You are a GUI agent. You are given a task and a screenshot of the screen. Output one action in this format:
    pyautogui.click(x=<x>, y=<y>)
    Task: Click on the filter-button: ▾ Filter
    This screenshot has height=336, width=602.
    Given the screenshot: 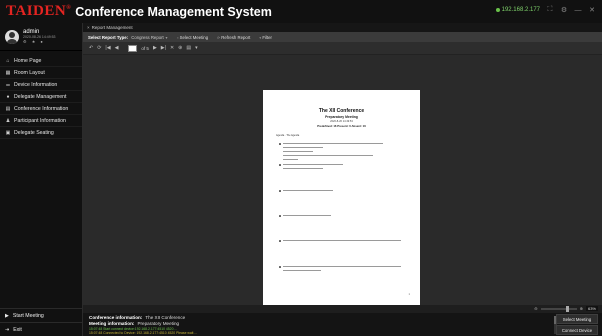 What is the action you would take?
    pyautogui.click(x=265, y=37)
    